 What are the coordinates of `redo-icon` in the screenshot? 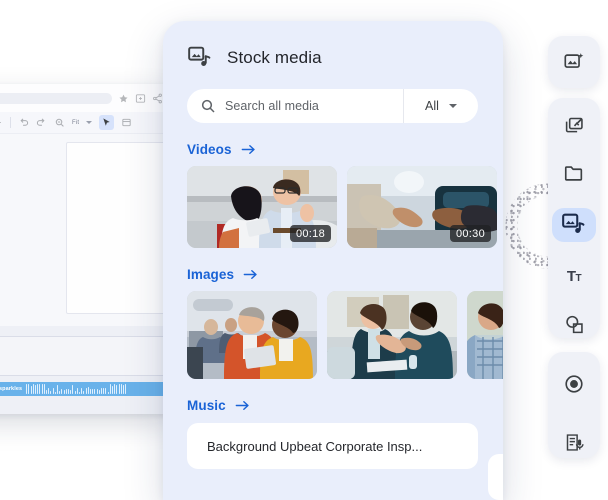 It's located at (41, 122).